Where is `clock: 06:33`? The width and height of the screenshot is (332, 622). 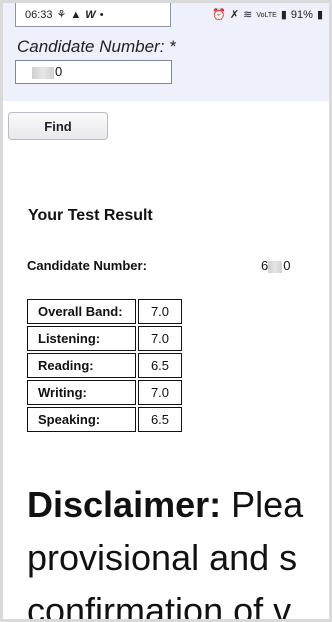 clock: 06:33 is located at coordinates (39, 14).